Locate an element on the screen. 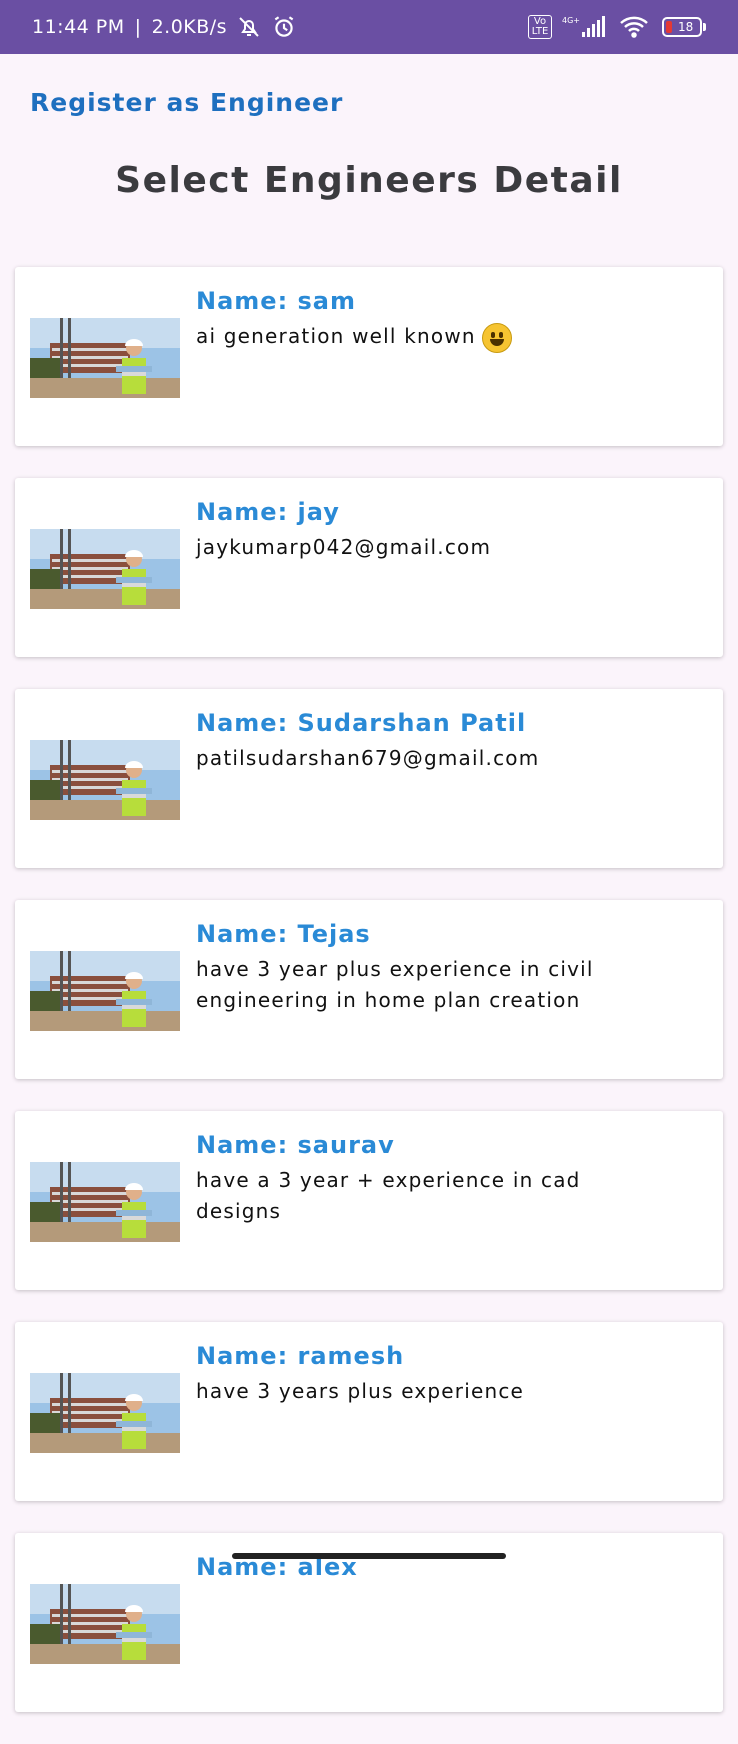 The width and height of the screenshot is (738, 1744). engineer-card-6: Name: alex is located at coordinates (369, 1622).